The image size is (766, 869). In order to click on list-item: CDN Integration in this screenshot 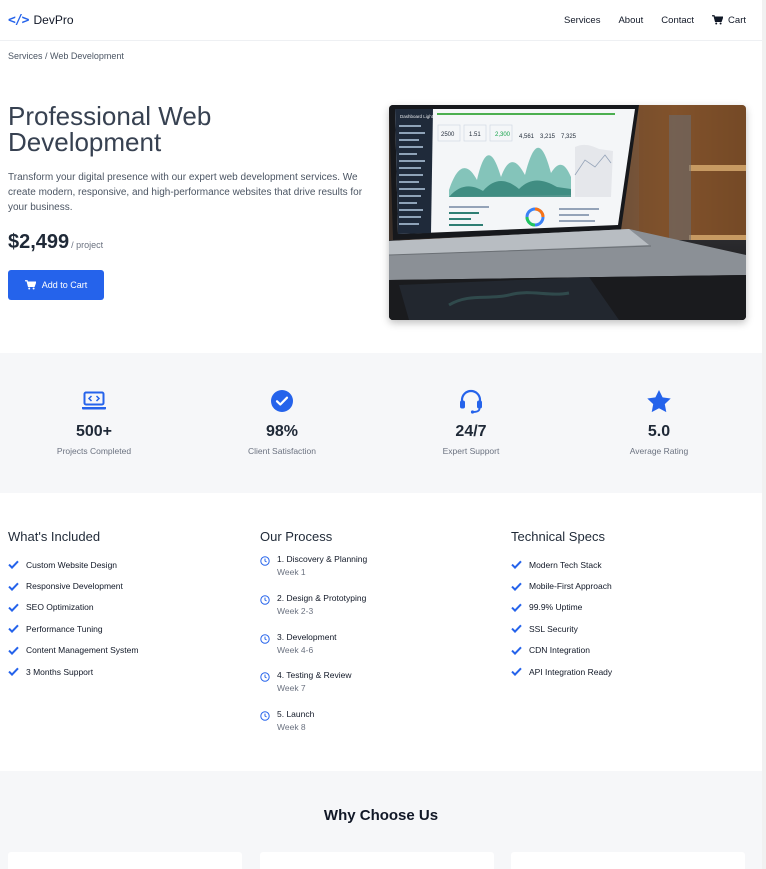, I will do `click(631, 650)`.